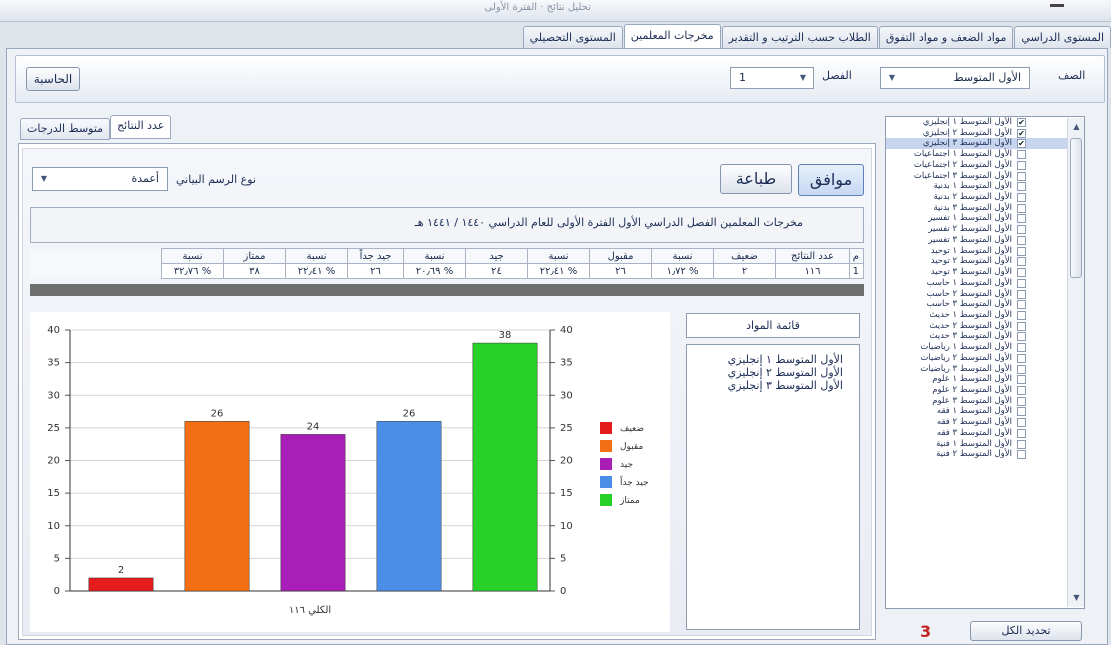 This screenshot has width=1111, height=645. Describe the element at coordinates (985, 165) in the screenshot. I see `class-checklist-item: الأول المتوسط ٢ اجتماعيات` at that location.